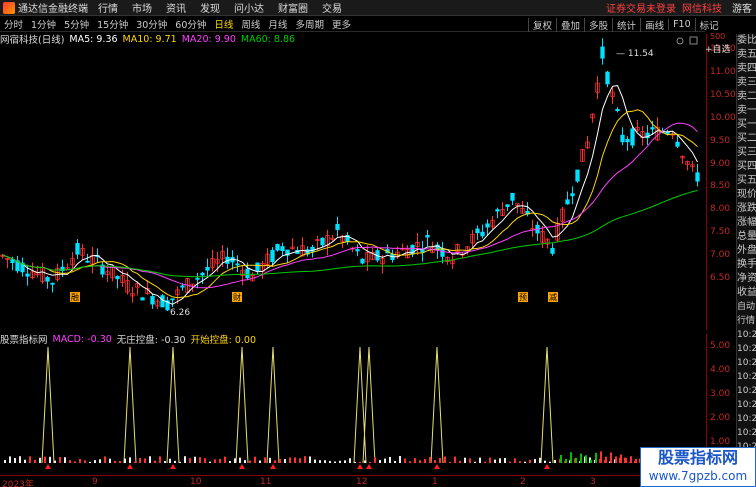 The height and width of the screenshot is (487, 756). Describe the element at coordinates (108, 7) in the screenshot. I see `menu-item-hangqing: 行情` at that location.